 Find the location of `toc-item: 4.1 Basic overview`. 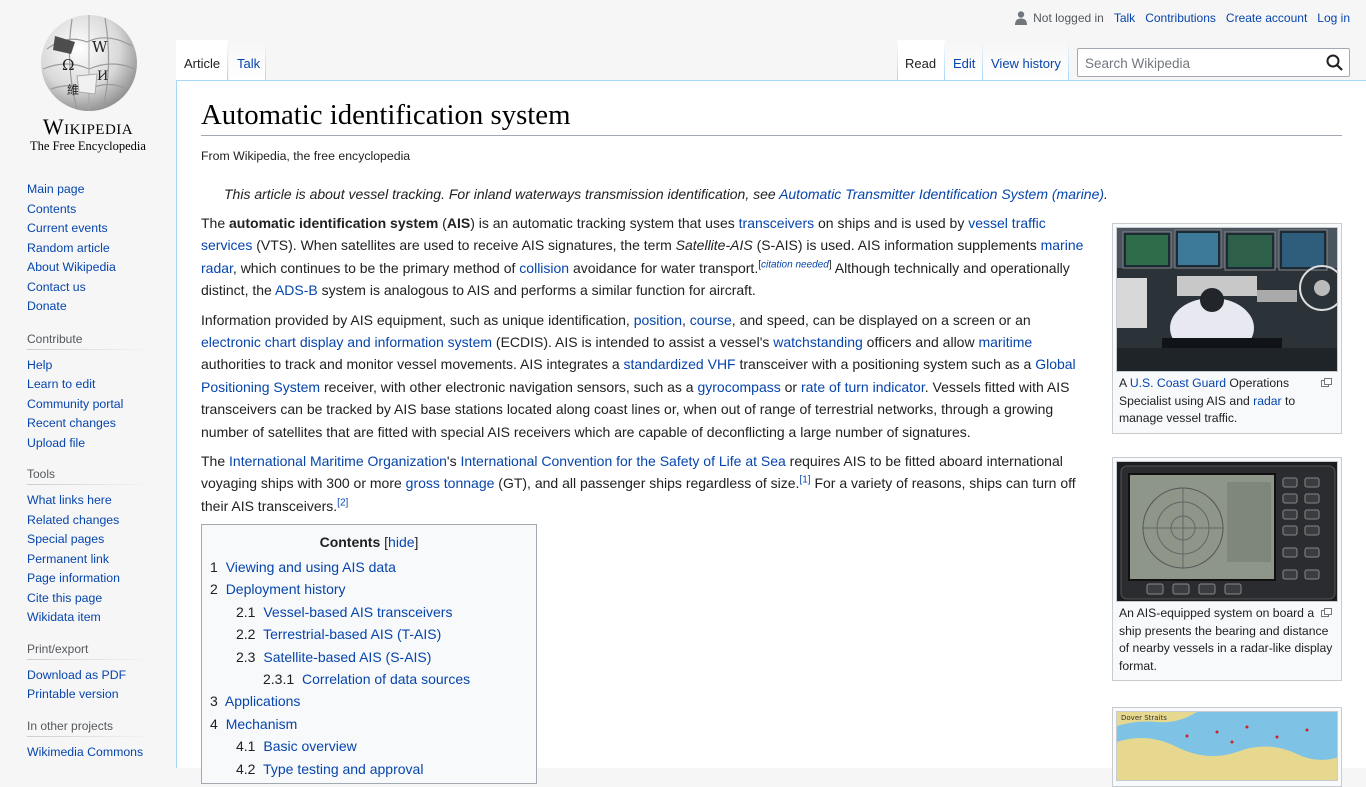

toc-item: 4.1 Basic overview is located at coordinates (369, 746).